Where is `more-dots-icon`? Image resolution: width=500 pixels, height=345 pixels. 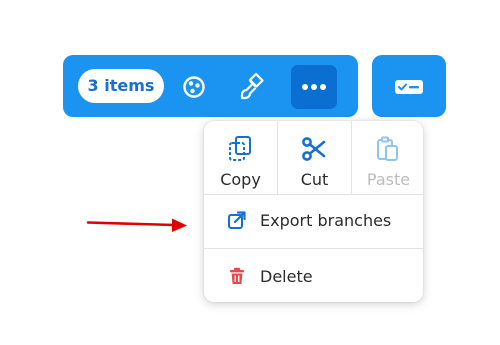
more-dots-icon is located at coordinates (314, 87).